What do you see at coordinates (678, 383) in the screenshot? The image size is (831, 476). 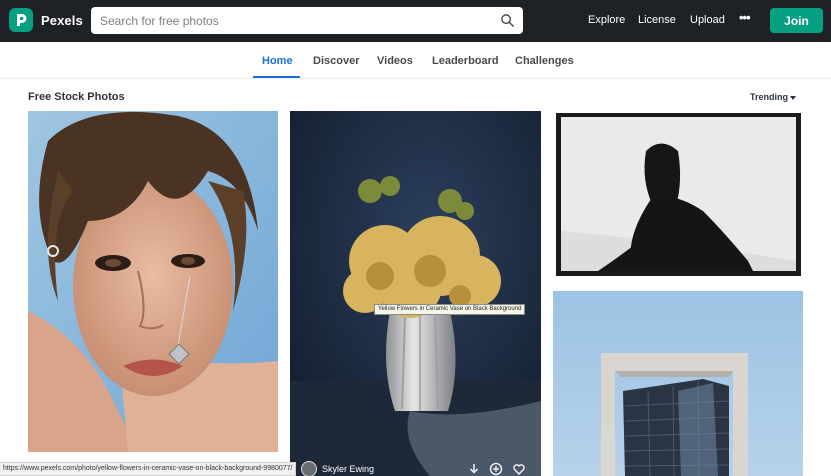 I see `photo-card-building` at bounding box center [678, 383].